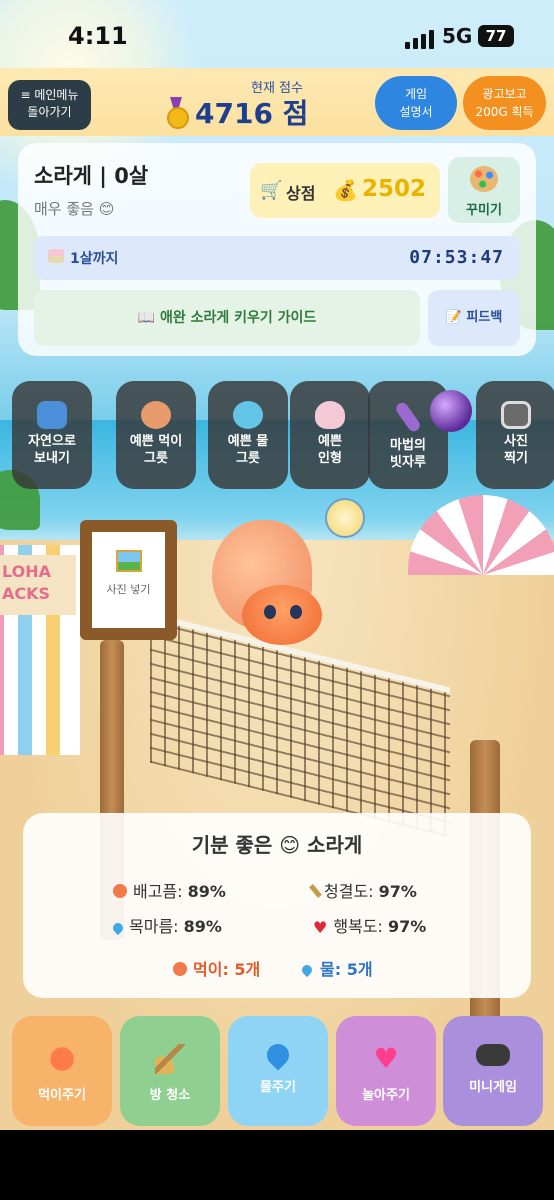 Image resolution: width=554 pixels, height=1200 pixels. Describe the element at coordinates (496, 36) in the screenshot. I see `battery-icon: 77` at that location.